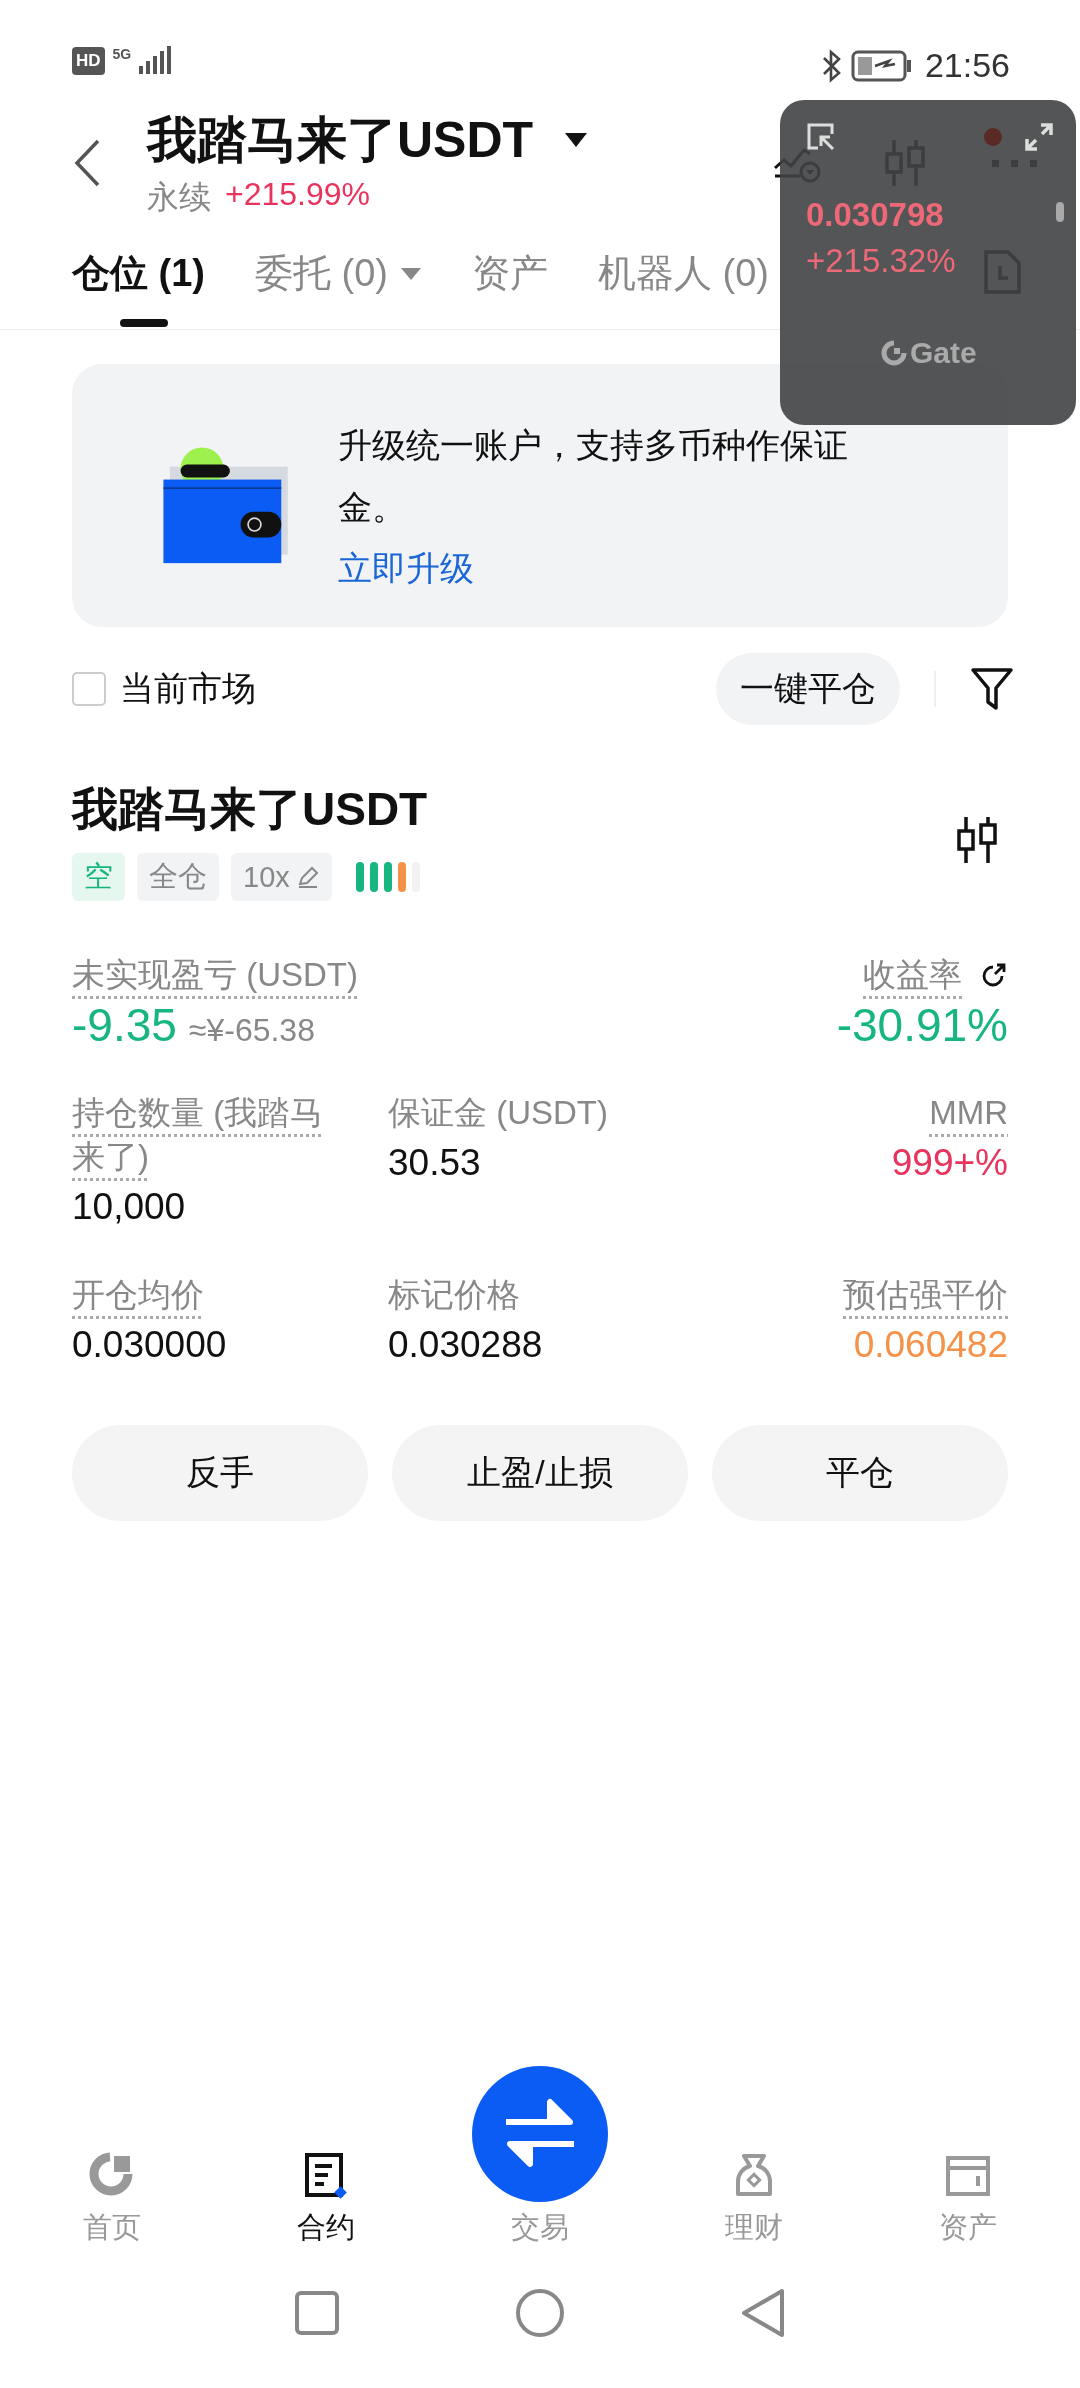  Describe the element at coordinates (875, 215) in the screenshot. I see `widget-price: 0.030798` at that location.